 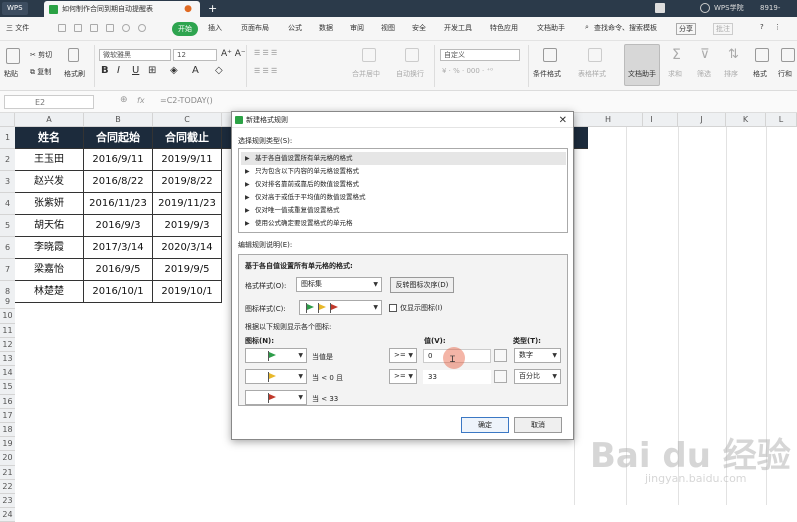 What do you see at coordinates (78, 28) in the screenshot?
I see `save-icon` at bounding box center [78, 28].